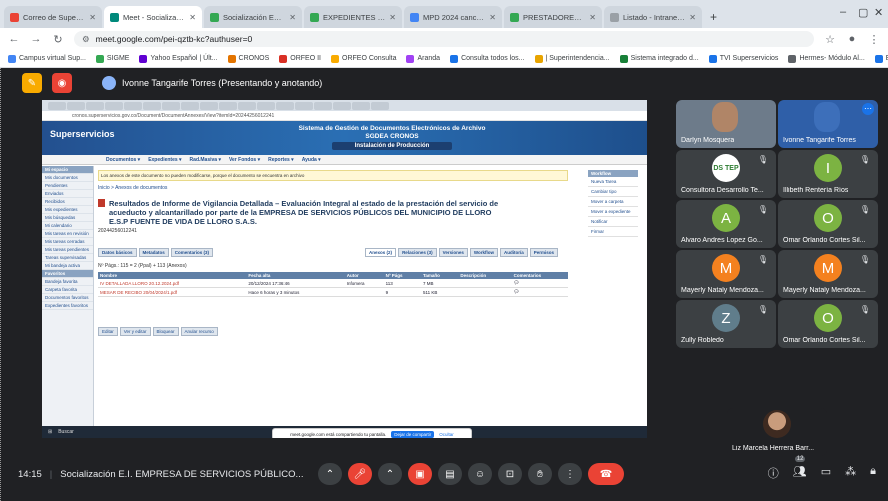 This screenshot has width=888, height=501. I want to click on bookmark-item: CRONOS, so click(248, 58).